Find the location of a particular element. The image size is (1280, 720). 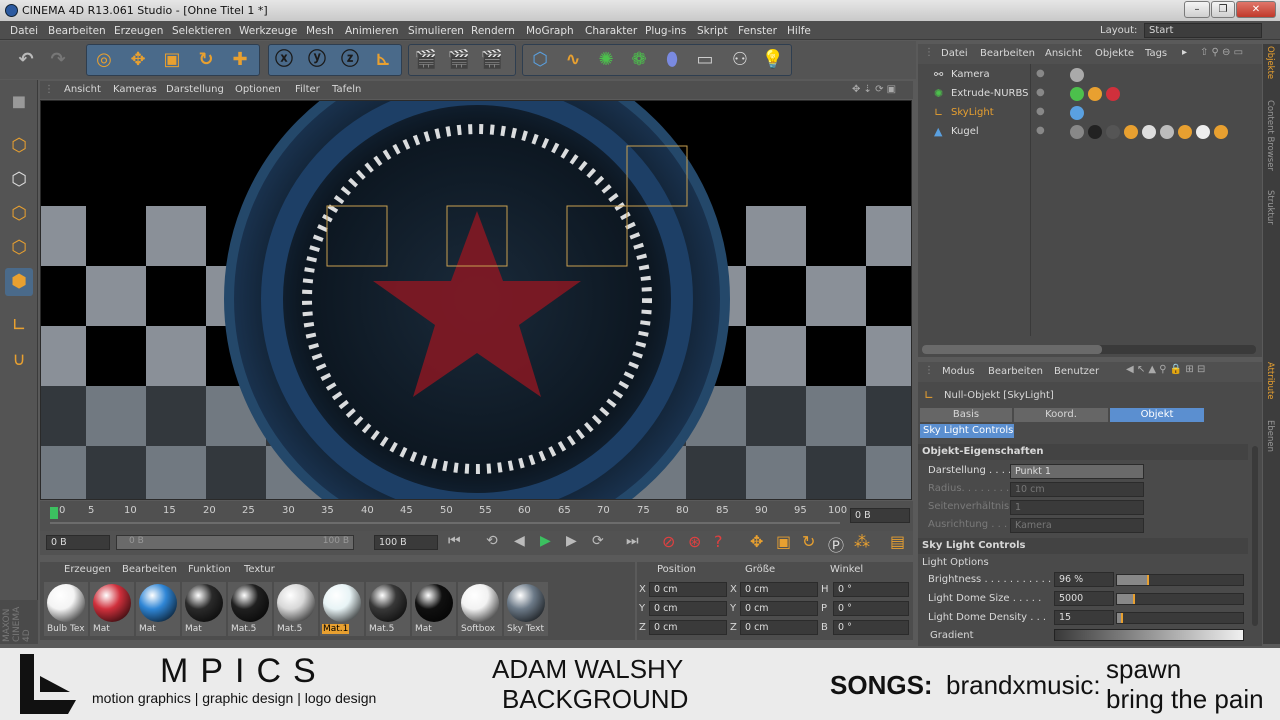

object-row: ▲ Kugel ● is located at coordinates (1090, 132).